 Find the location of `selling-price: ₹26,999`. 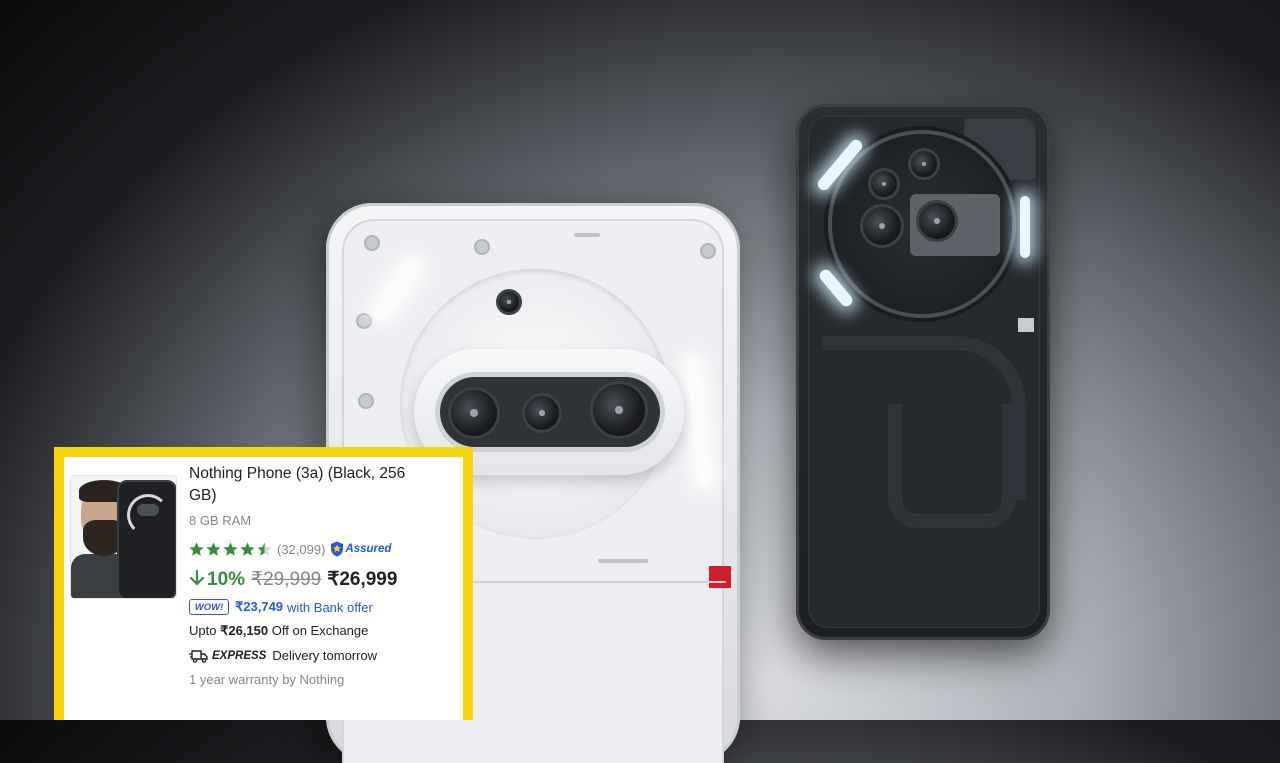

selling-price: ₹26,999 is located at coordinates (362, 579).